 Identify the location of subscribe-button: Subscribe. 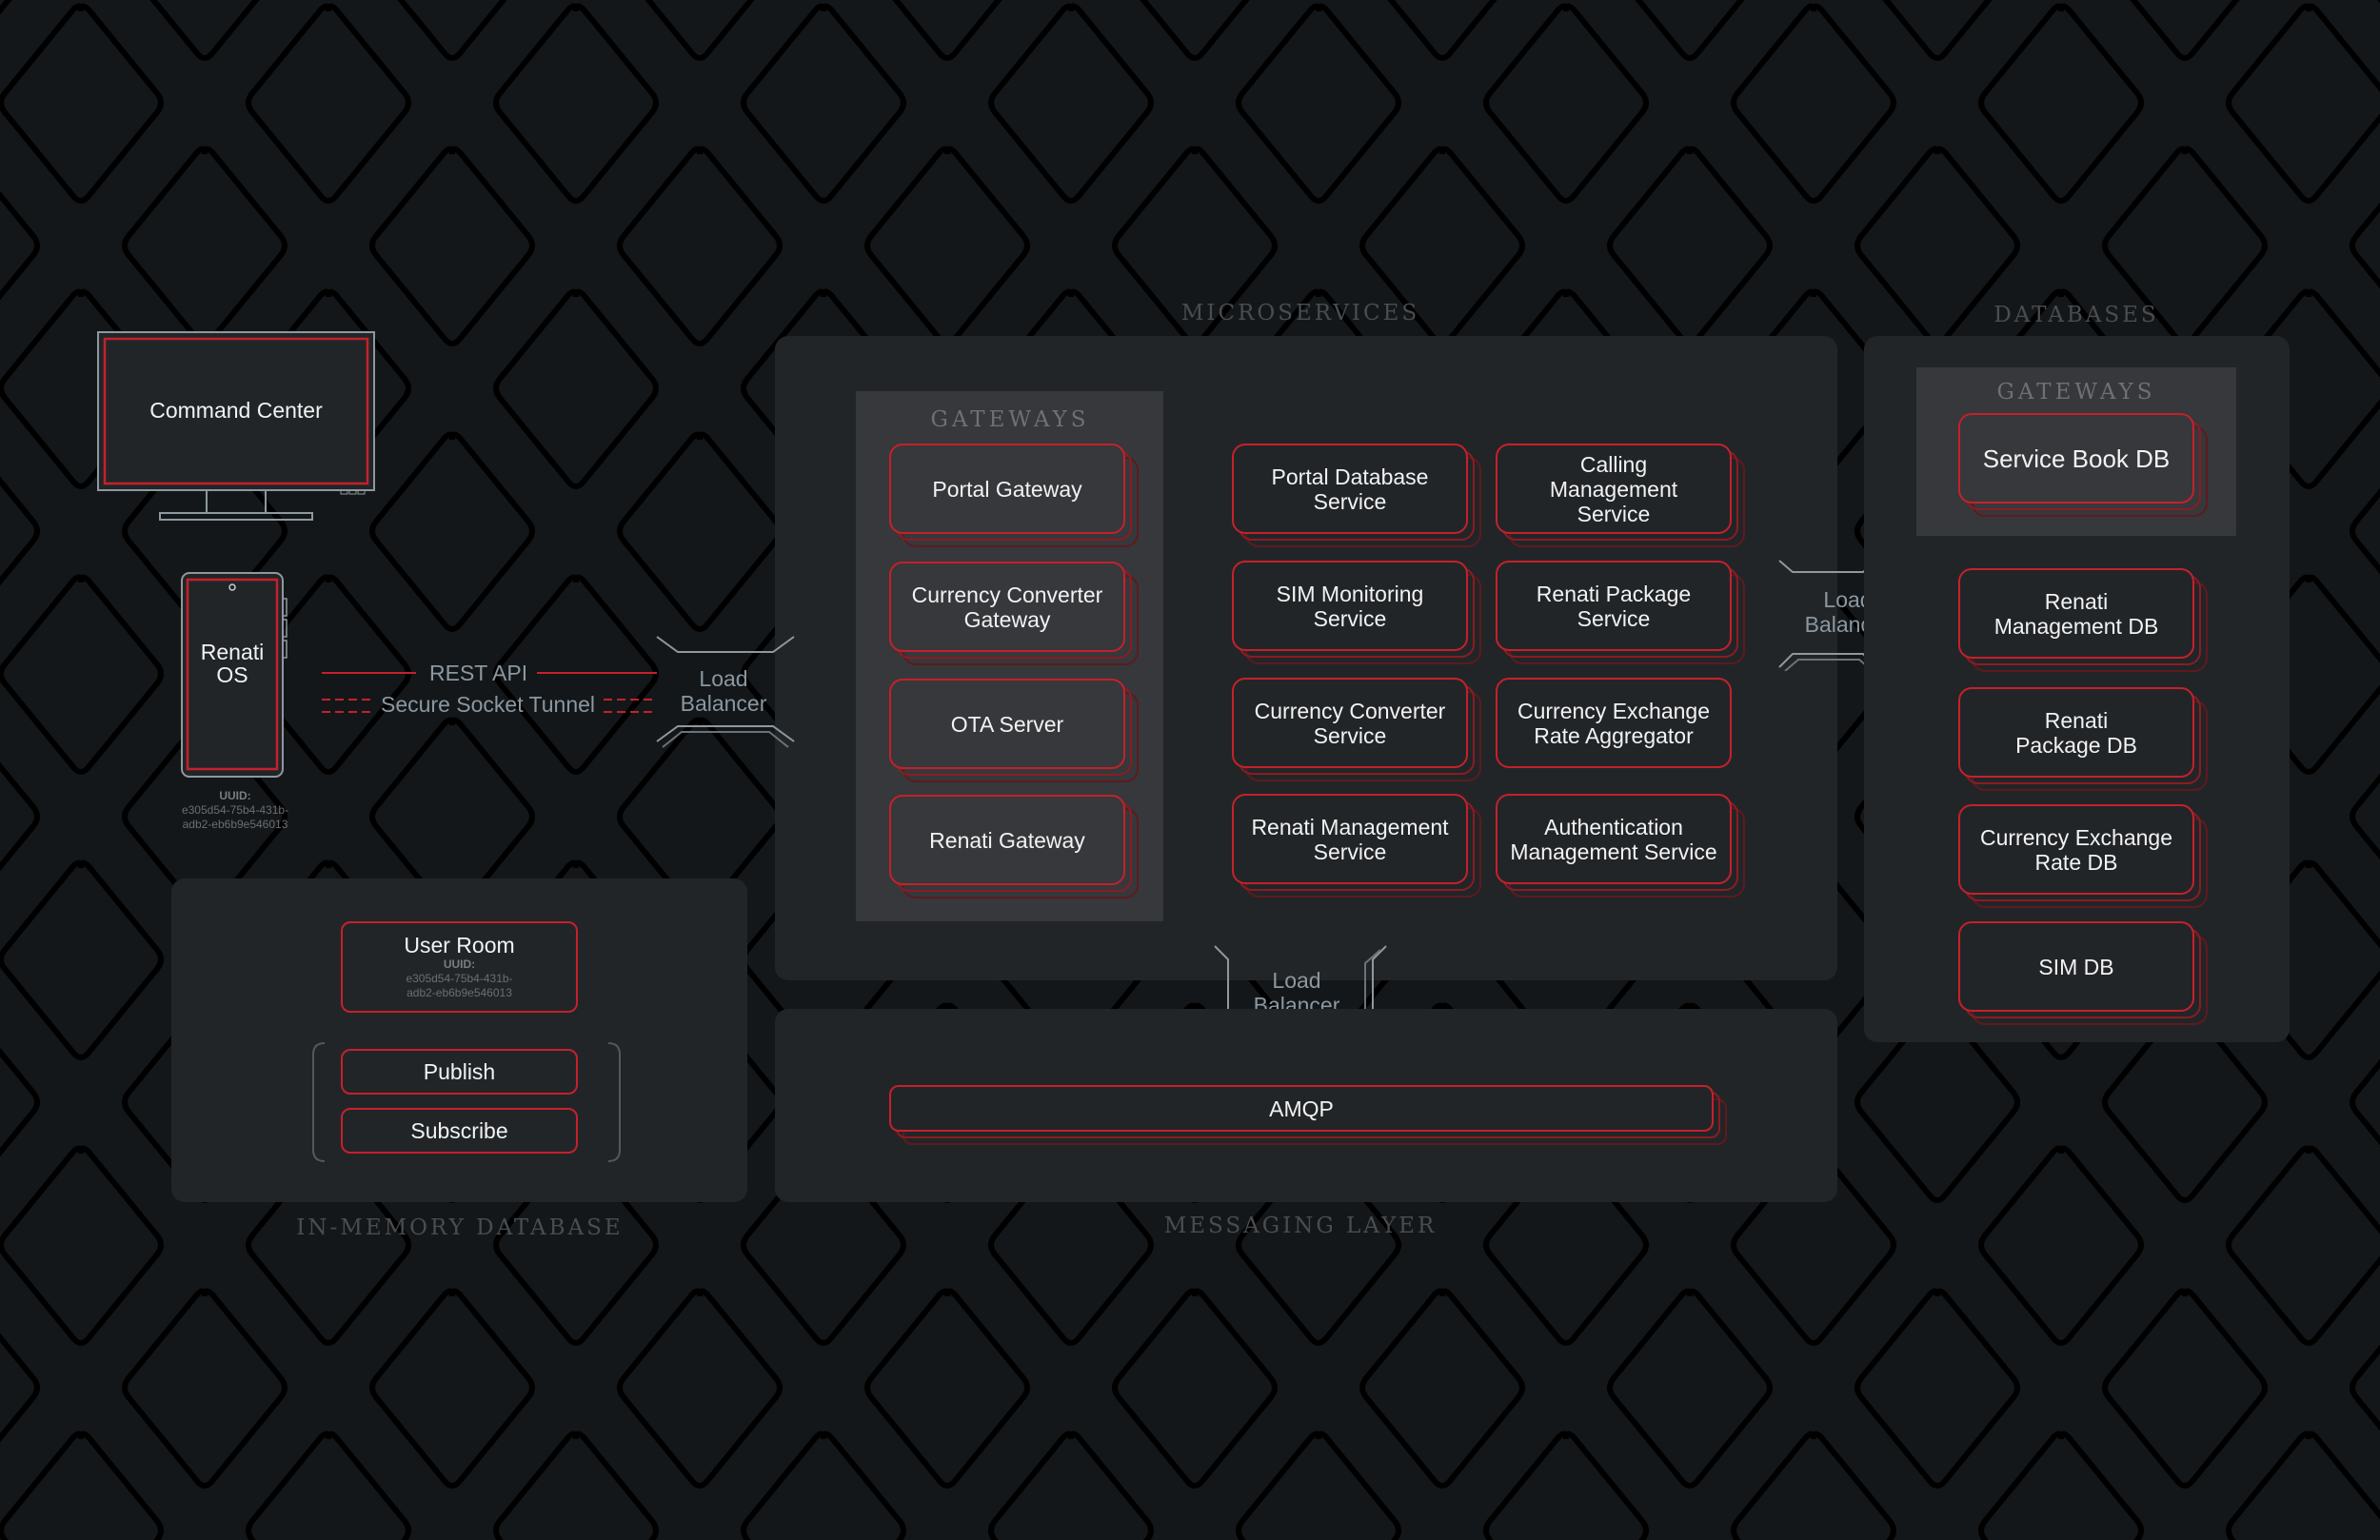
(459, 1131).